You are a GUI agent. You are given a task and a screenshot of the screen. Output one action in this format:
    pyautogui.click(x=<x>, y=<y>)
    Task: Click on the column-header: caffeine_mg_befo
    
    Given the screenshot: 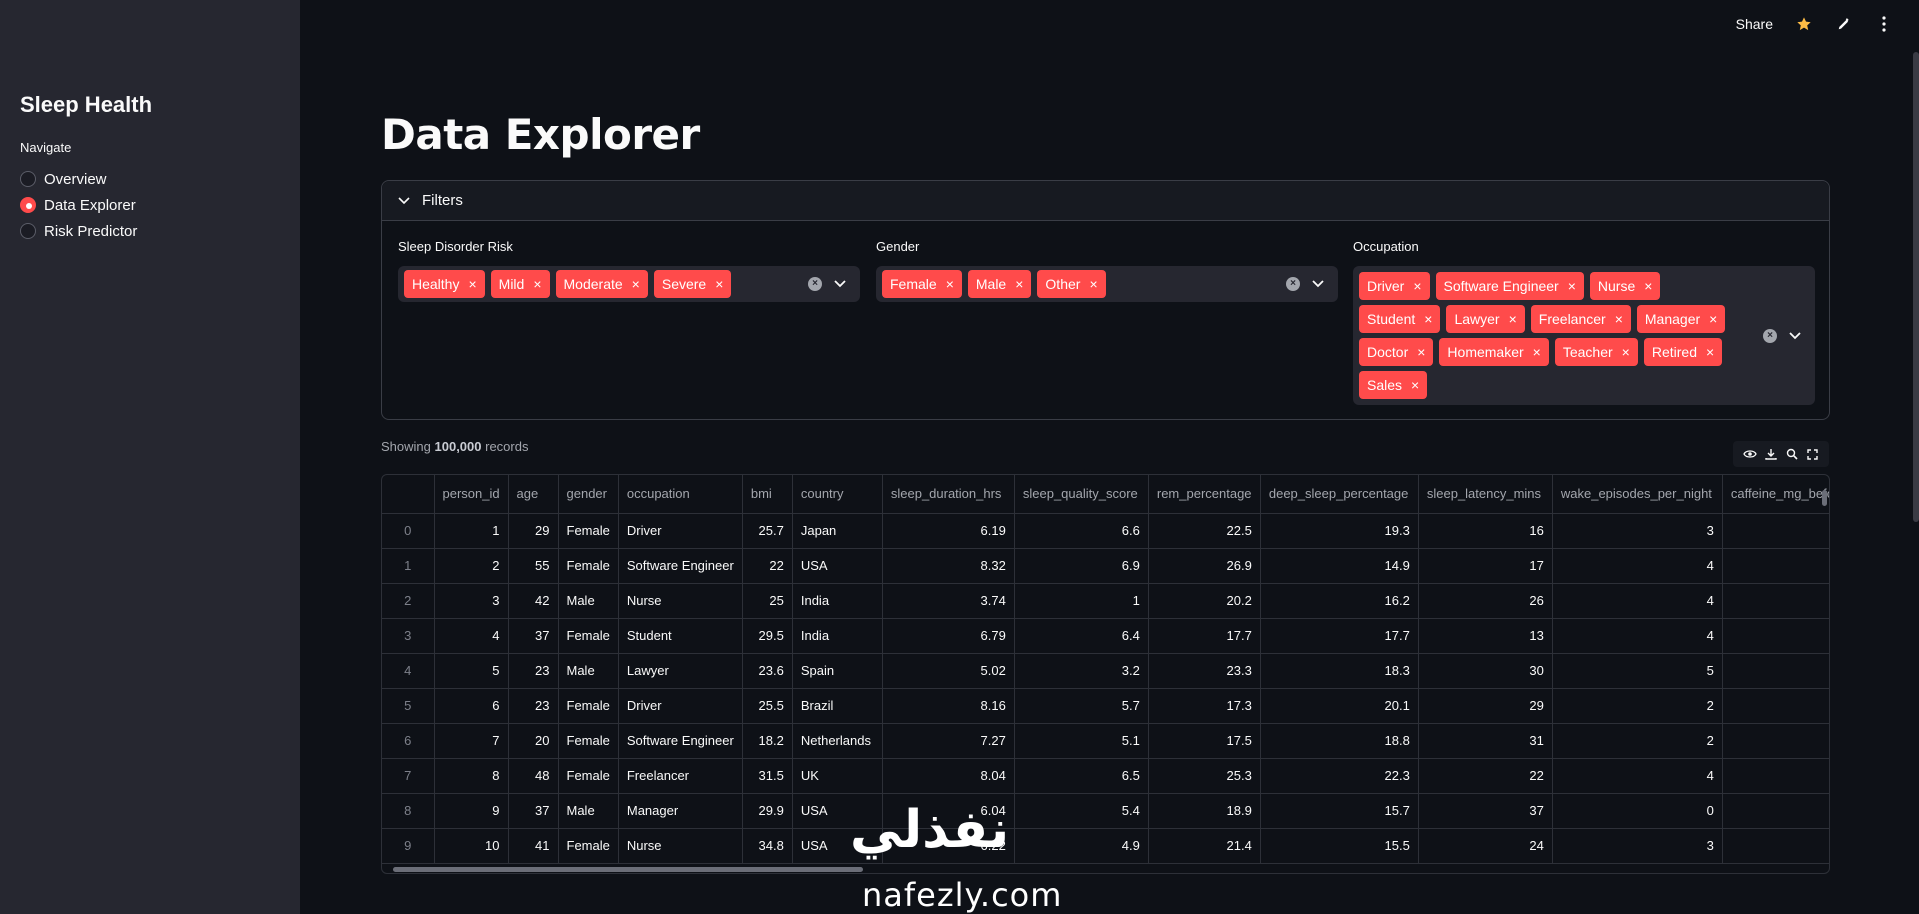 What is the action you would take?
    pyautogui.click(x=1775, y=494)
    